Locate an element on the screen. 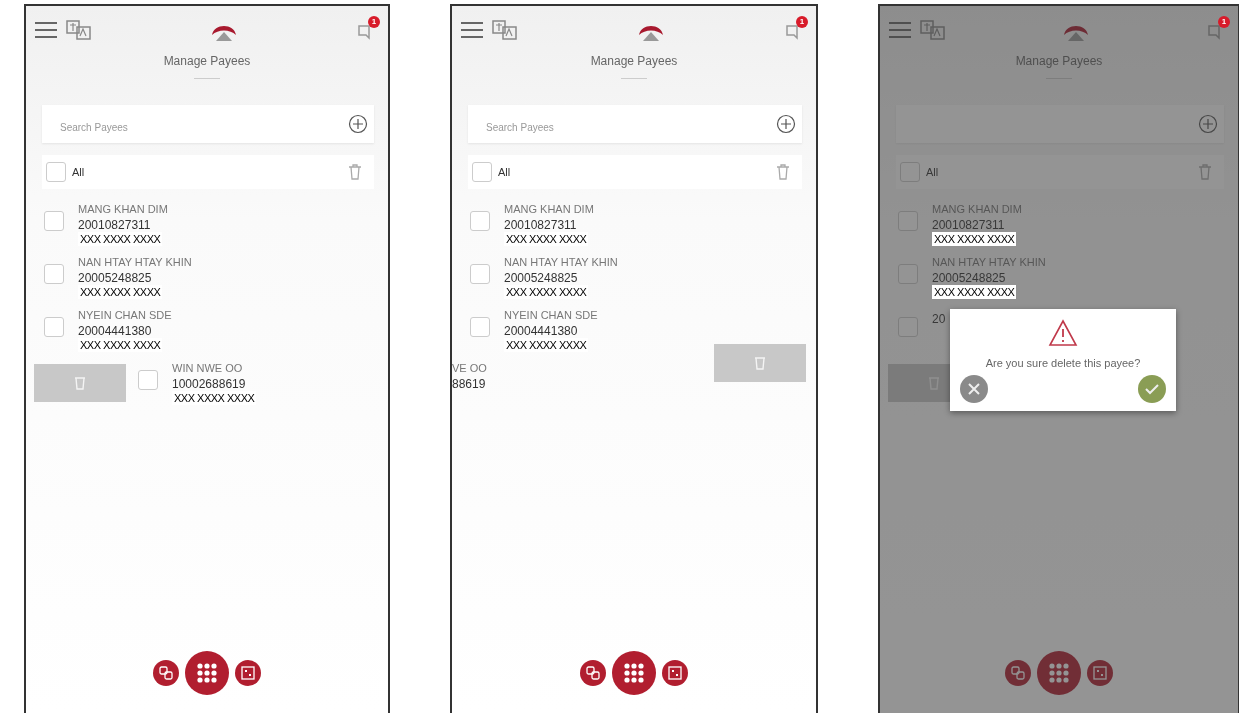 The width and height of the screenshot is (1239, 717). warning-icon is located at coordinates (1063, 333).